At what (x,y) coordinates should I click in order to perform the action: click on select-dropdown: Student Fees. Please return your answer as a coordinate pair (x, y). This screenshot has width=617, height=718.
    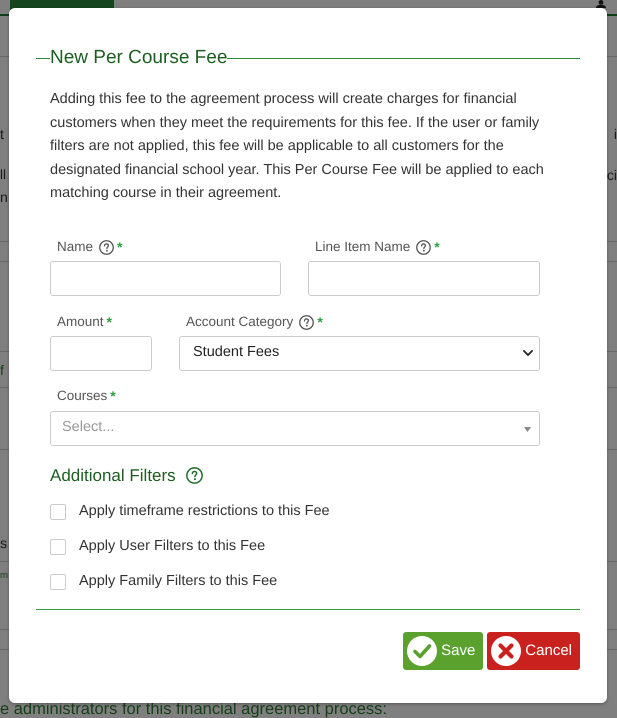
    Looking at the image, I should click on (359, 353).